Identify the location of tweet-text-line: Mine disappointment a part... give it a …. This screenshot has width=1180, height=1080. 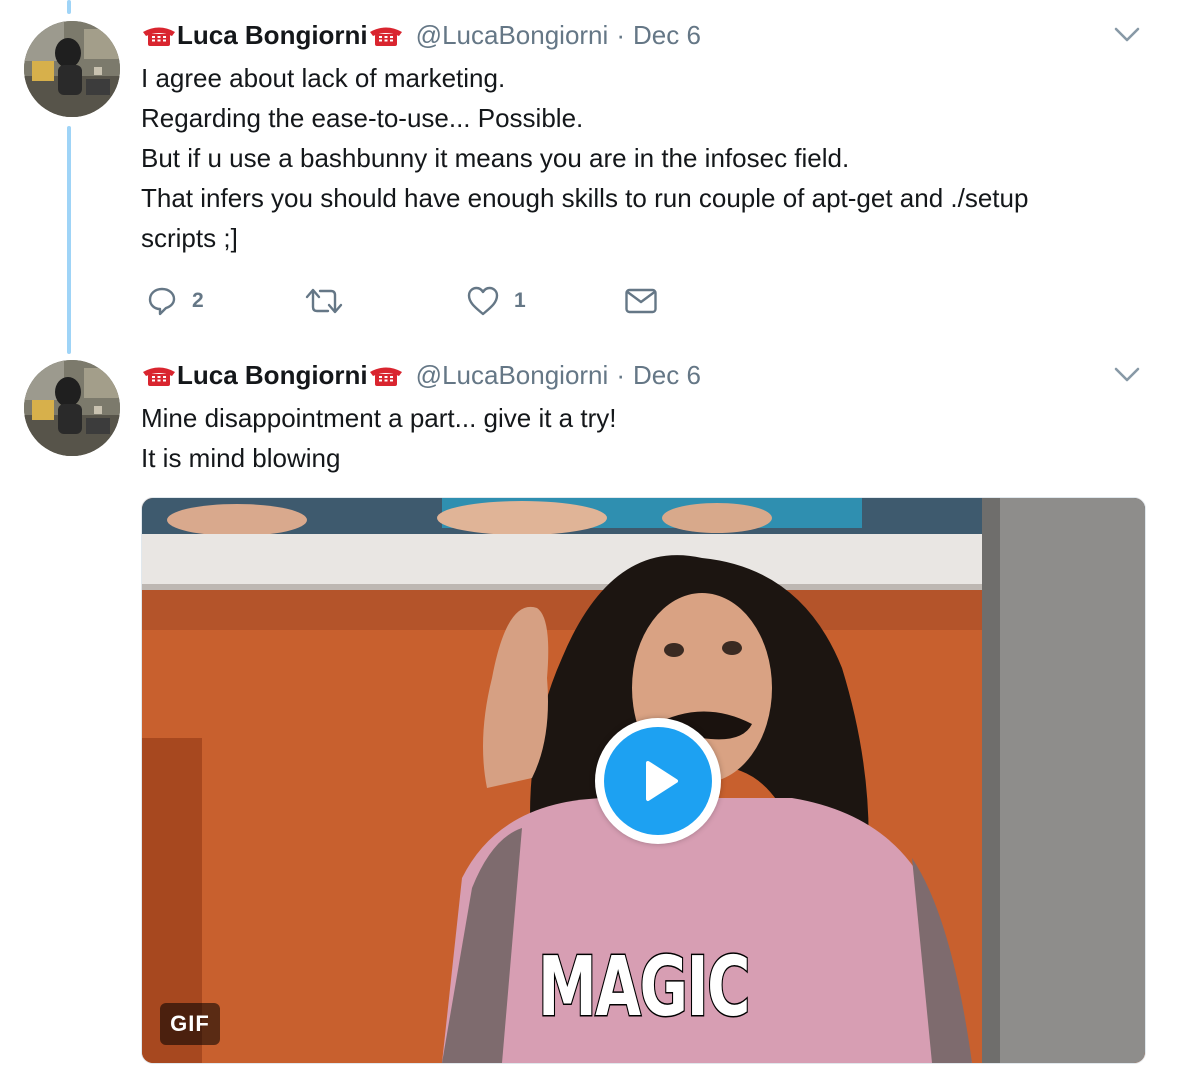
(379, 418).